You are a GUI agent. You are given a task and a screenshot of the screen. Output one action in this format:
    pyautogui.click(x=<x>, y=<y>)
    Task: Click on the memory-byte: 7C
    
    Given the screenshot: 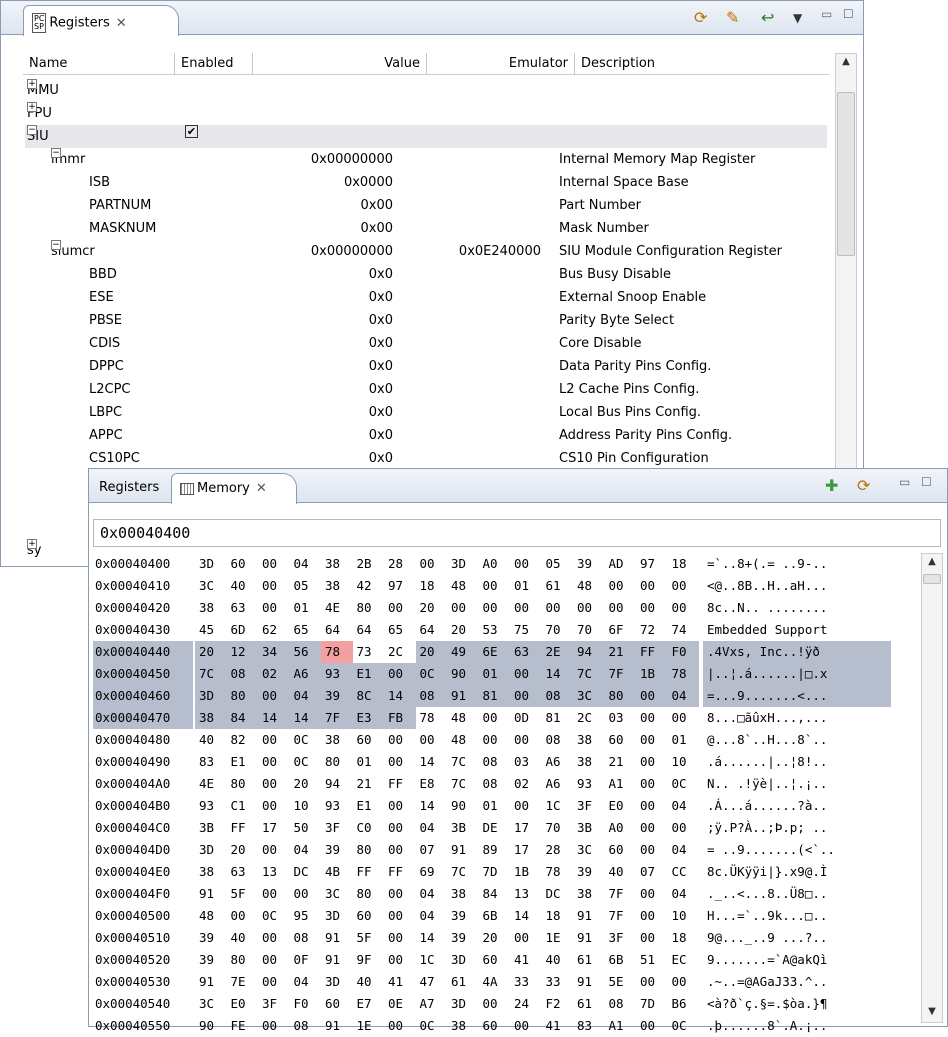 What is the action you would take?
    pyautogui.click(x=463, y=762)
    